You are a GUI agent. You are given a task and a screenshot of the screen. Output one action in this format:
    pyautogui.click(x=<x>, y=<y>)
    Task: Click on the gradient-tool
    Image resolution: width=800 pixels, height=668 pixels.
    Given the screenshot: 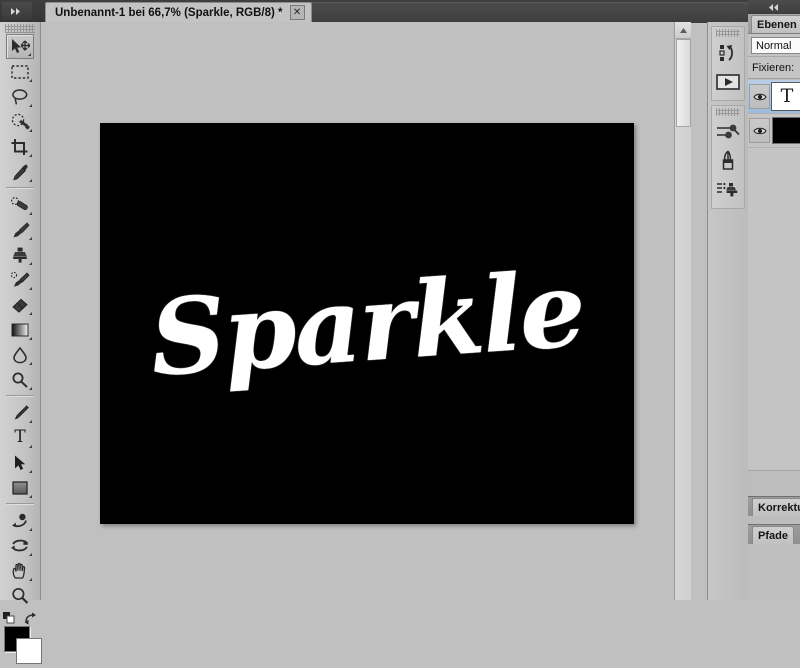 What is the action you would take?
    pyautogui.click(x=20, y=329)
    